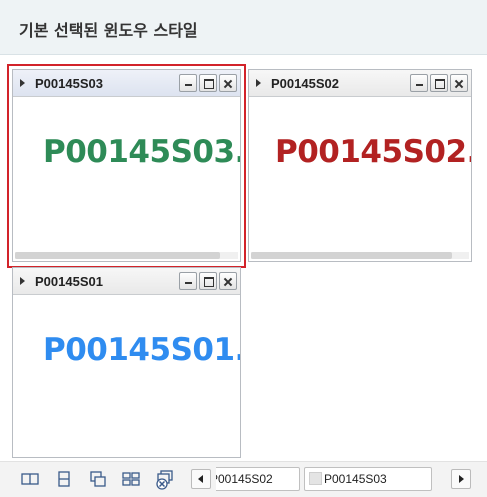 This screenshot has width=487, height=497. I want to click on taskbar-tab-p00145s03: P00145S03, so click(368, 479).